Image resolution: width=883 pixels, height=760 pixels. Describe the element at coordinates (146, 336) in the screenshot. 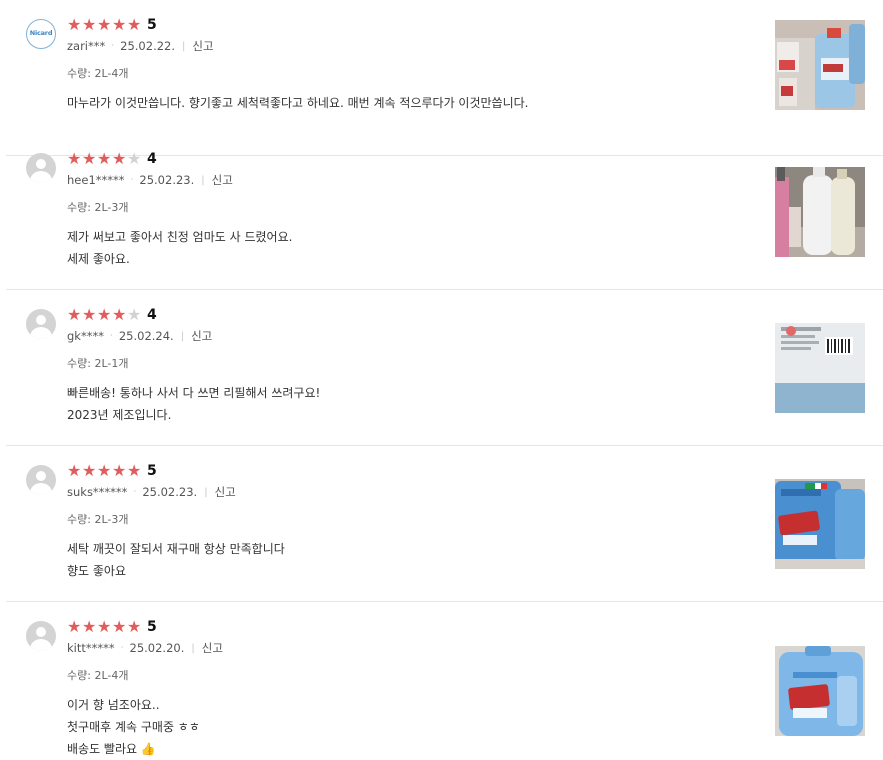

I see `review-date: 25.02.24.` at that location.